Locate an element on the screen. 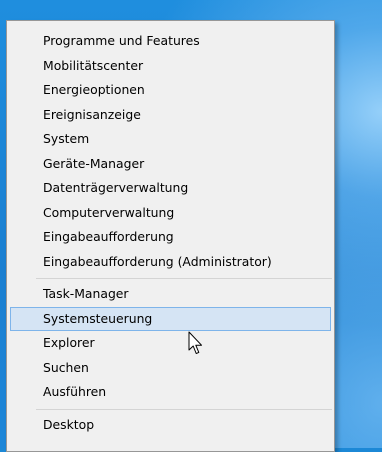  menu-item-task-manager: Task-Manager is located at coordinates (170, 294).